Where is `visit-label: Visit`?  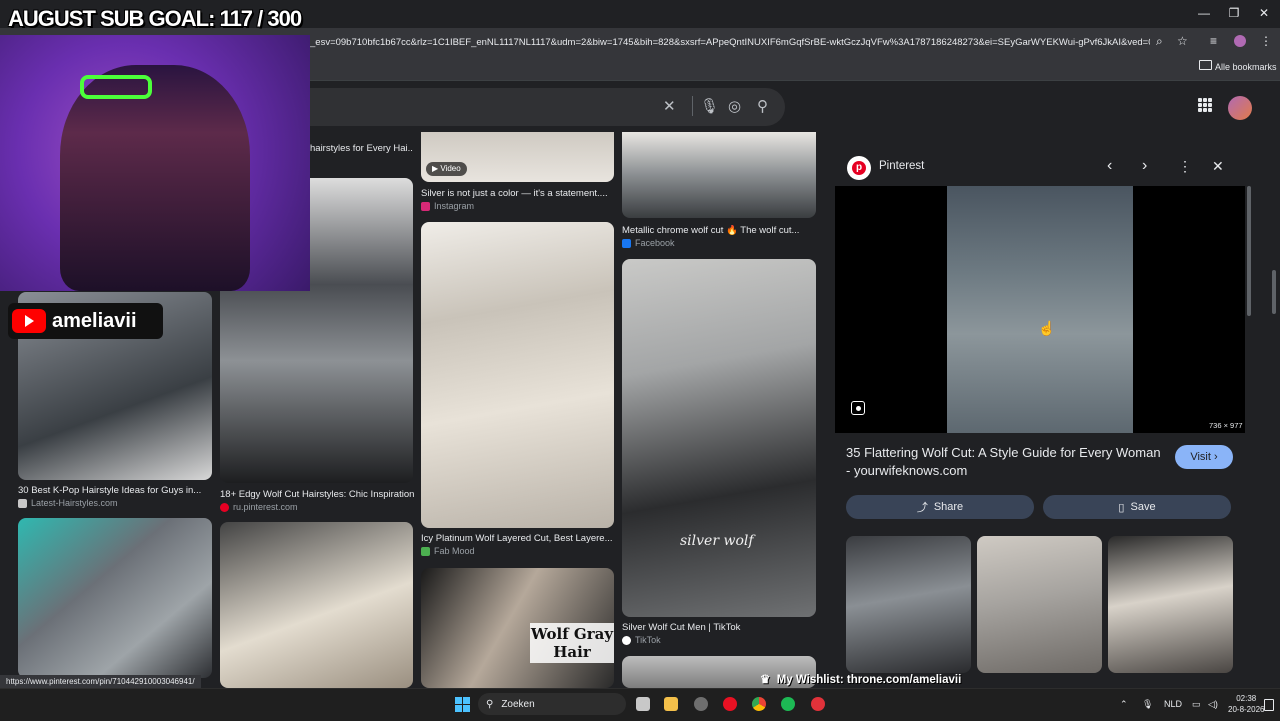
visit-label: Visit is located at coordinates (1200, 457).